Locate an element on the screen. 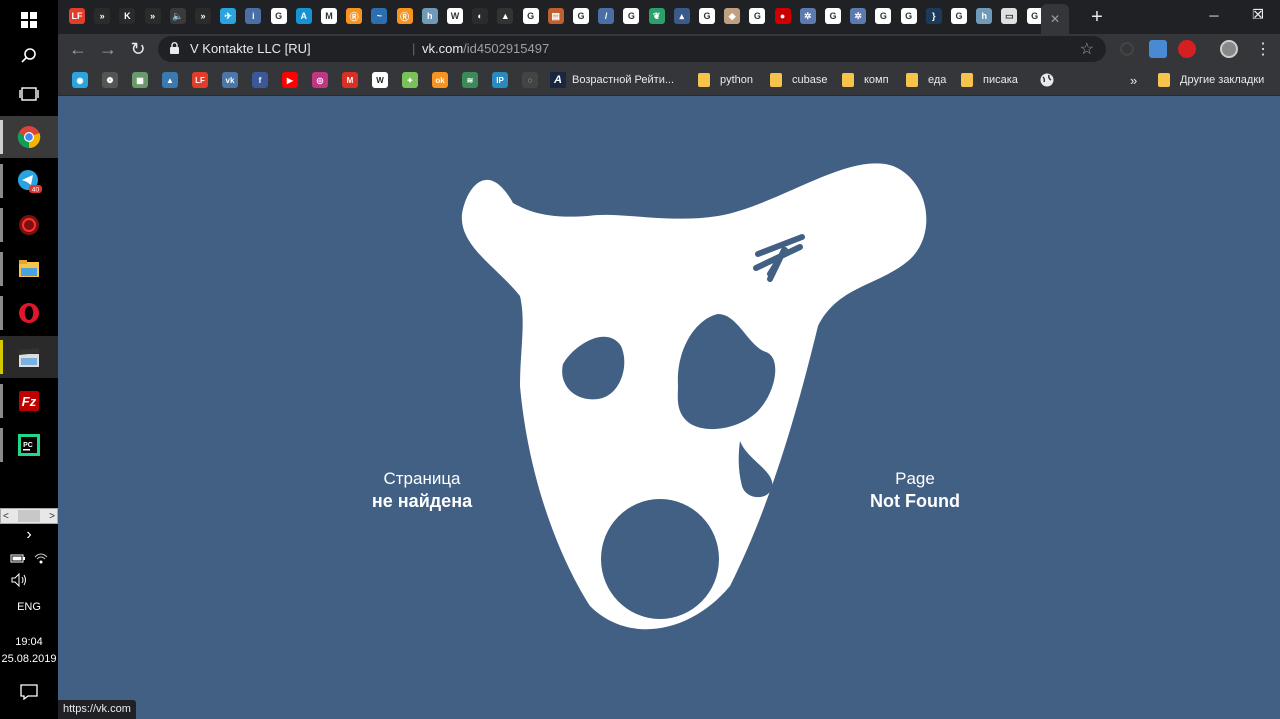 The width and height of the screenshot is (1280, 719). menu-kebab-icon: ⋮ is located at coordinates (1263, 49).